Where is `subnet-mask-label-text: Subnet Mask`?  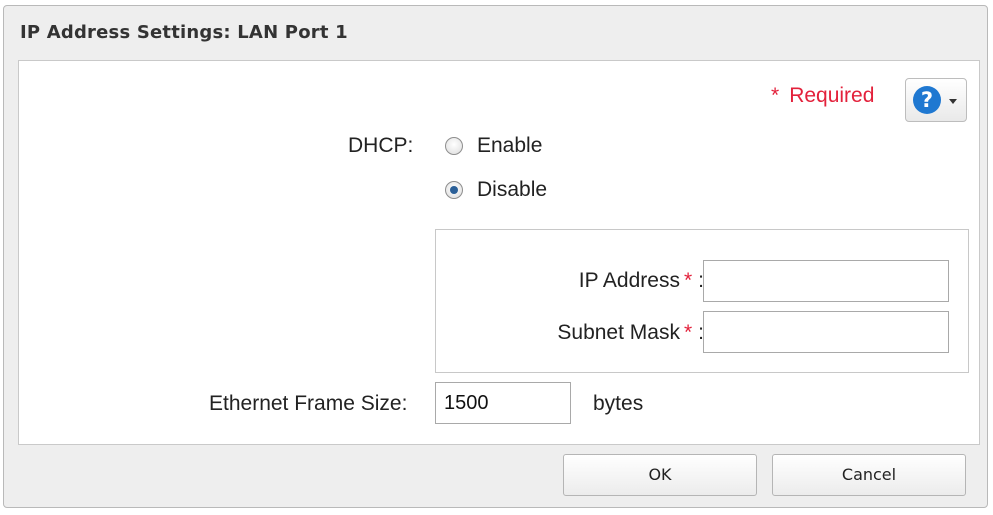 subnet-mask-label-text: Subnet Mask is located at coordinates (618, 332).